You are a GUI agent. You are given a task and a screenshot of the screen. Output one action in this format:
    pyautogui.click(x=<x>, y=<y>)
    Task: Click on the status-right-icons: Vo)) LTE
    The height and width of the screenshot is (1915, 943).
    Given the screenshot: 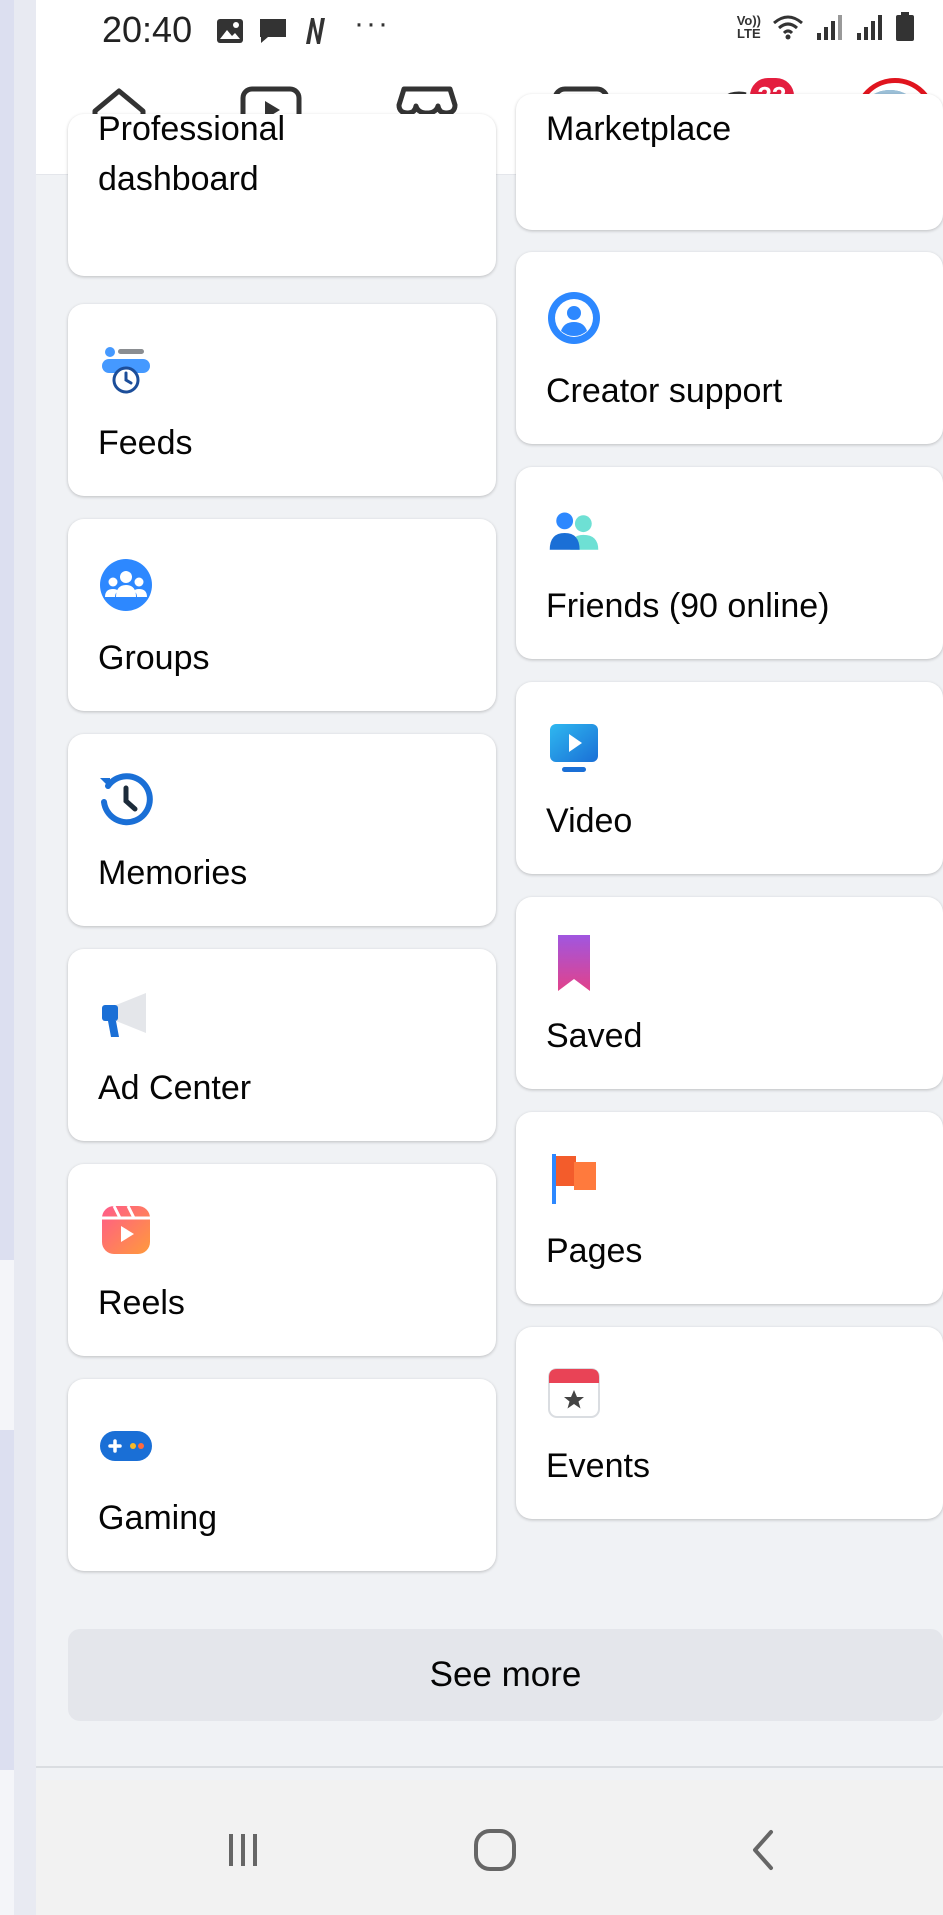 What is the action you would take?
    pyautogui.click(x=826, y=27)
    